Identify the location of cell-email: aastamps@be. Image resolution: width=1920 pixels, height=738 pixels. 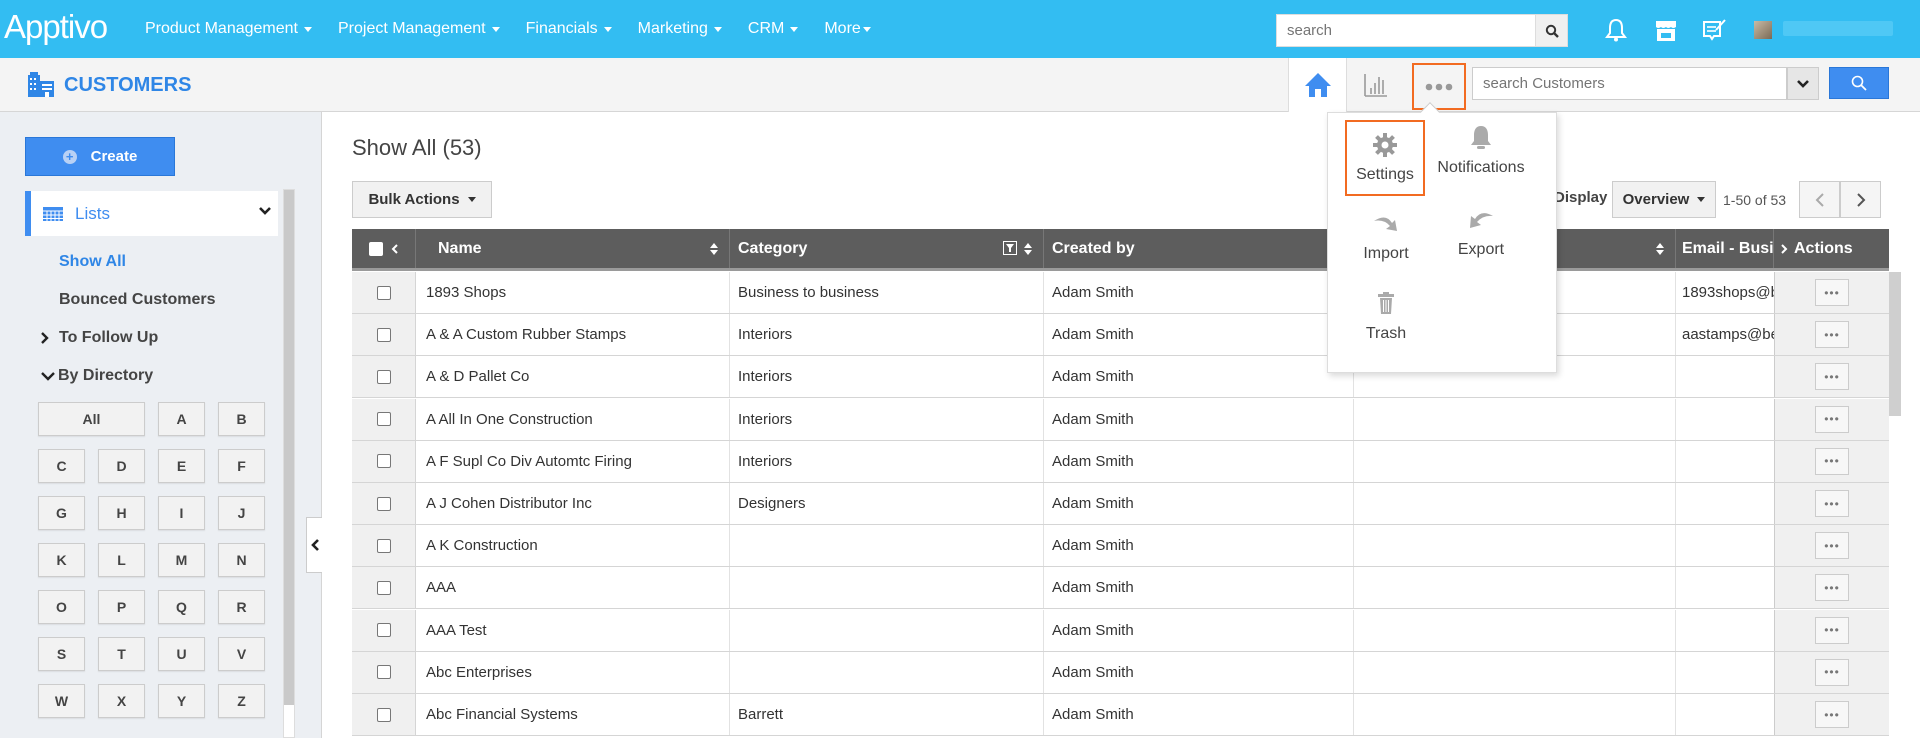
(1725, 334).